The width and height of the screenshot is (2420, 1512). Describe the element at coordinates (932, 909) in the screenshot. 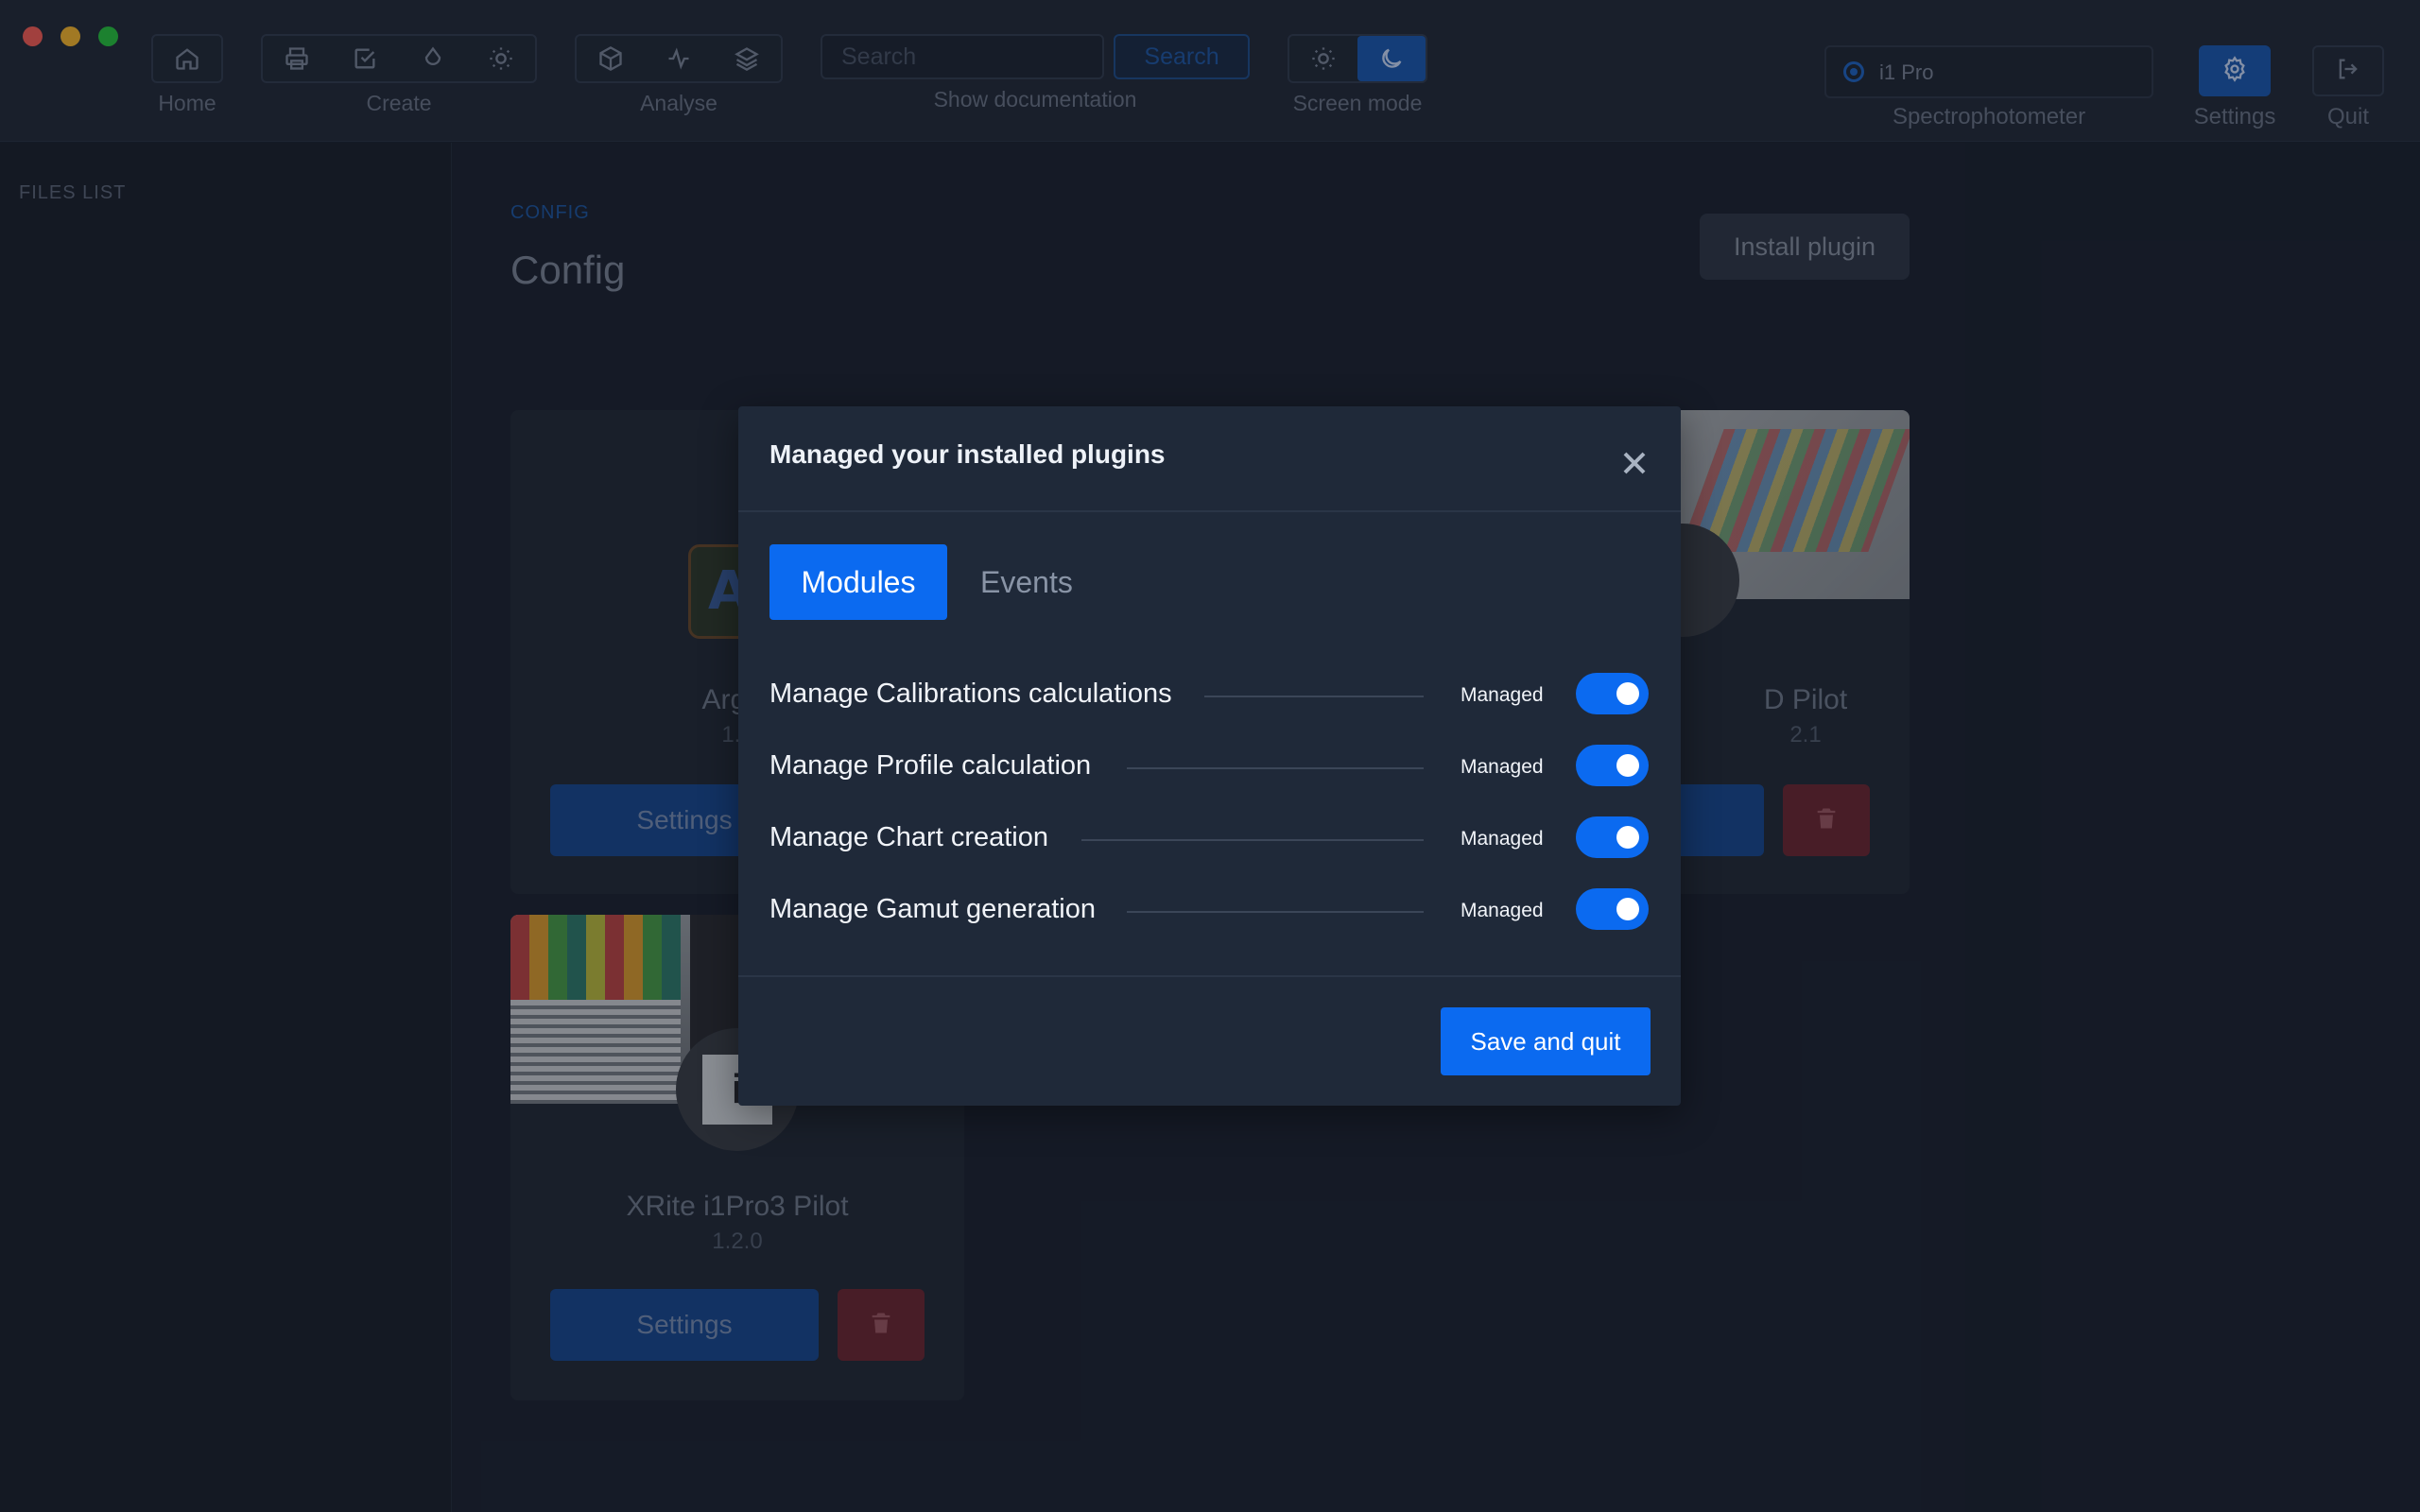

I see `module-label: Manage Gamut generation` at that location.